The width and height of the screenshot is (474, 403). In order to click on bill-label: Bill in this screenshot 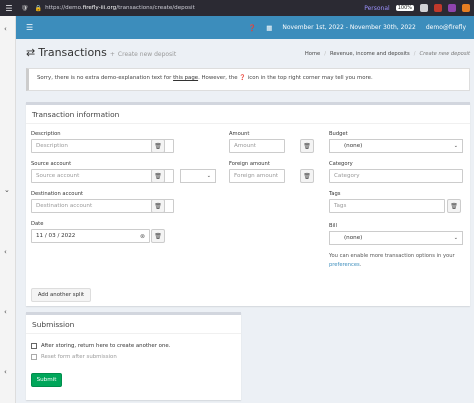, I will do `click(333, 226)`.